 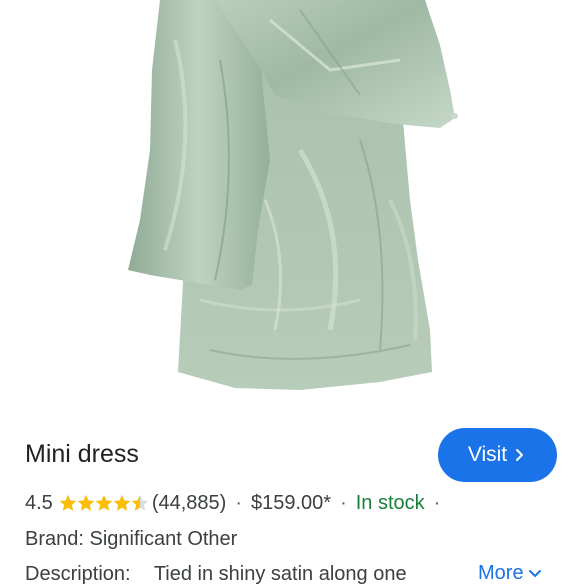 What do you see at coordinates (390, 502) in the screenshot?
I see `stock-status: In stock` at bounding box center [390, 502].